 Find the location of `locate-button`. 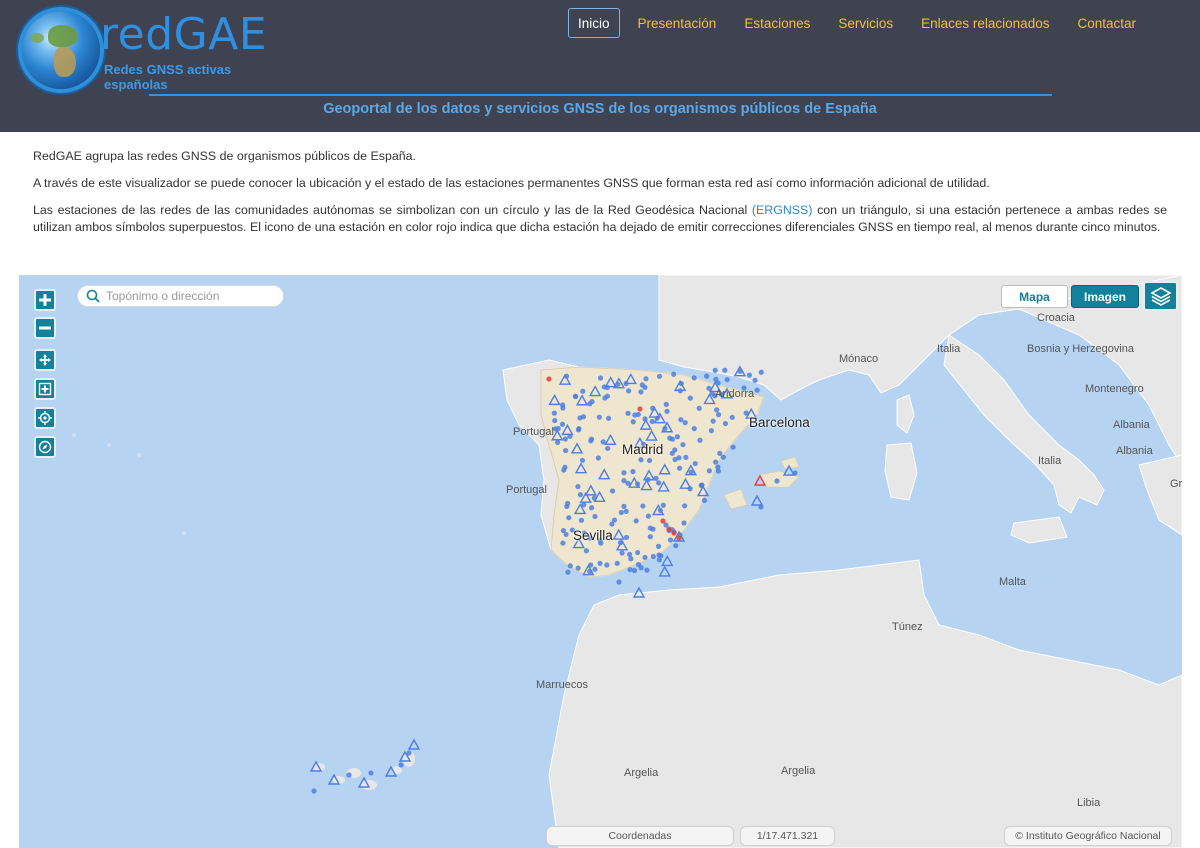

locate-button is located at coordinates (45, 418).